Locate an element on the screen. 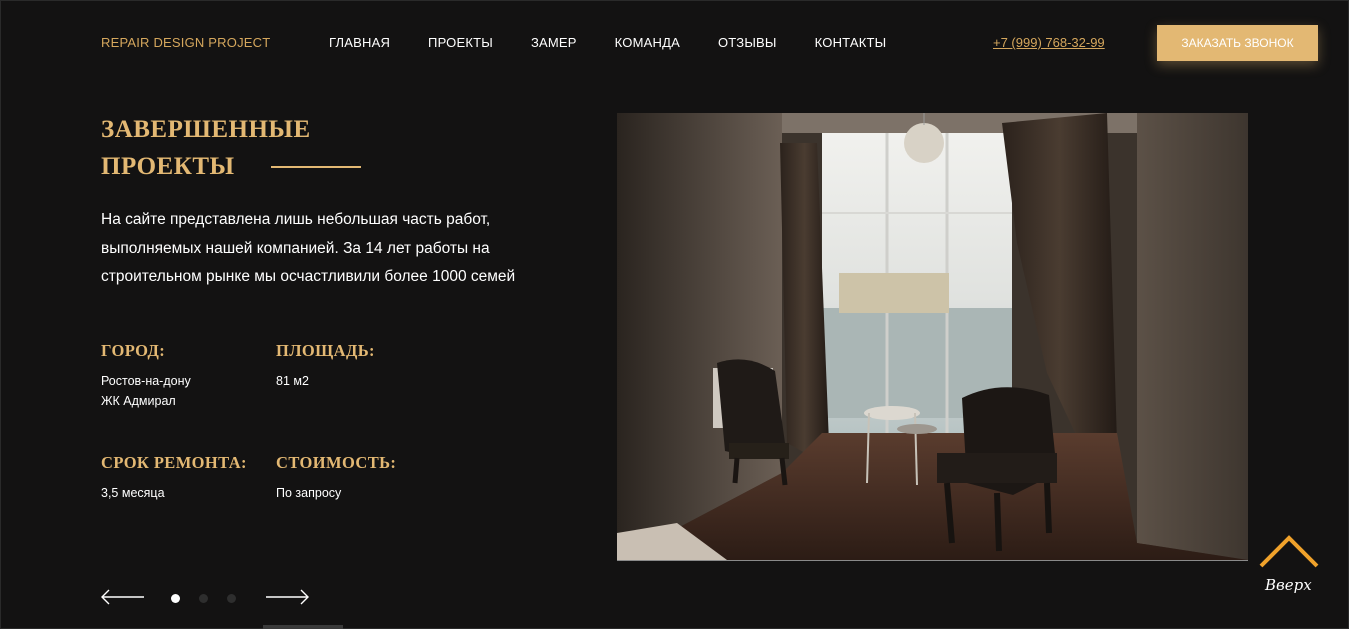  cost-label: СТОИМОСТЬ: is located at coordinates (336, 462).